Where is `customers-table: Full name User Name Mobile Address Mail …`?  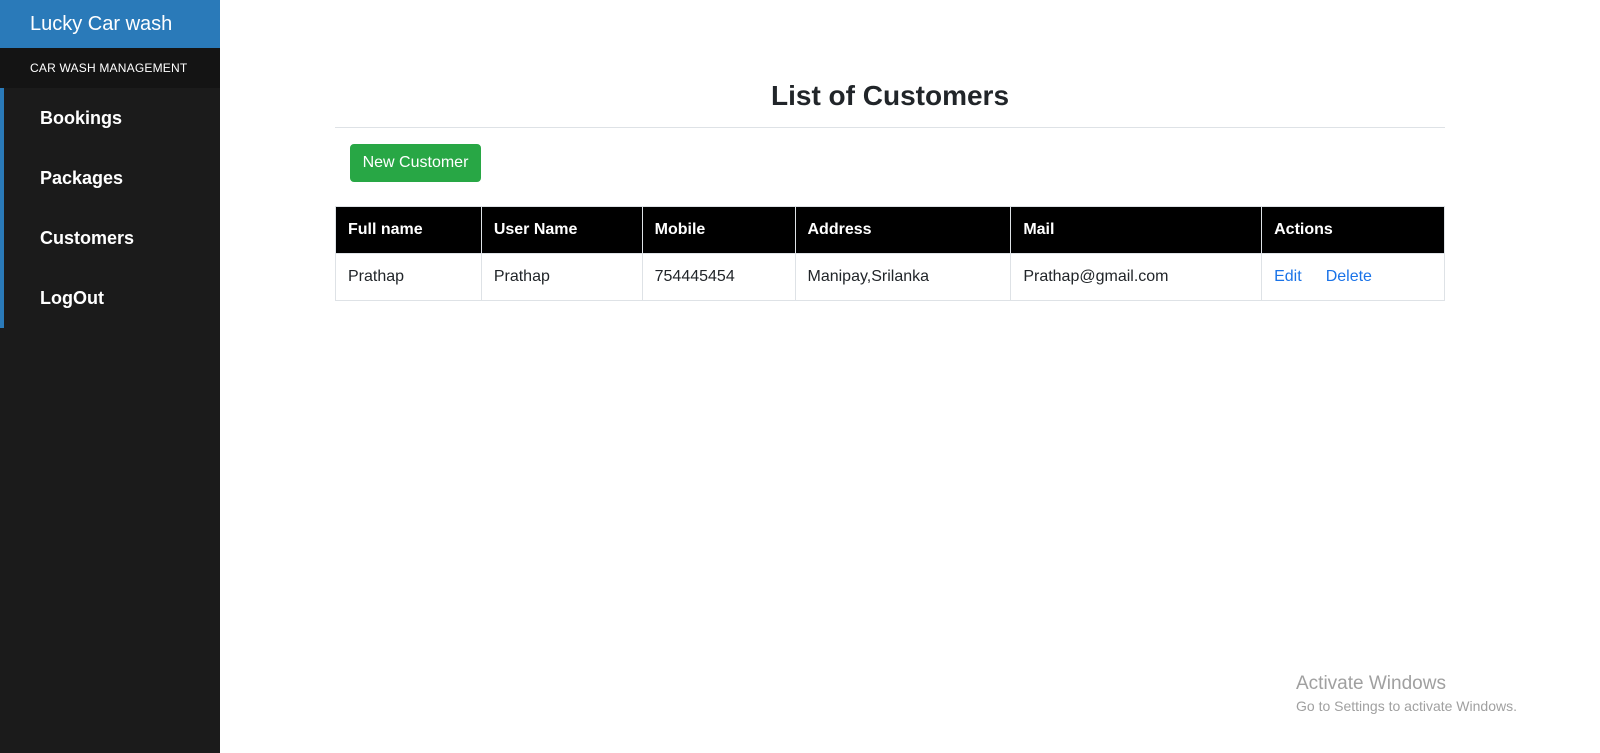
customers-table: Full name User Name Mobile Address Mail … is located at coordinates (890, 253).